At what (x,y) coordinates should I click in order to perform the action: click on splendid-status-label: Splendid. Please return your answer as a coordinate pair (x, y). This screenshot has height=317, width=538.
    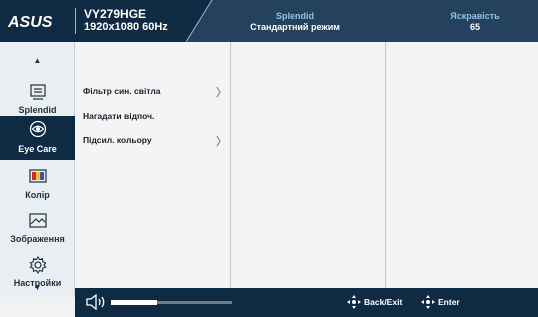
    Looking at the image, I should click on (295, 16).